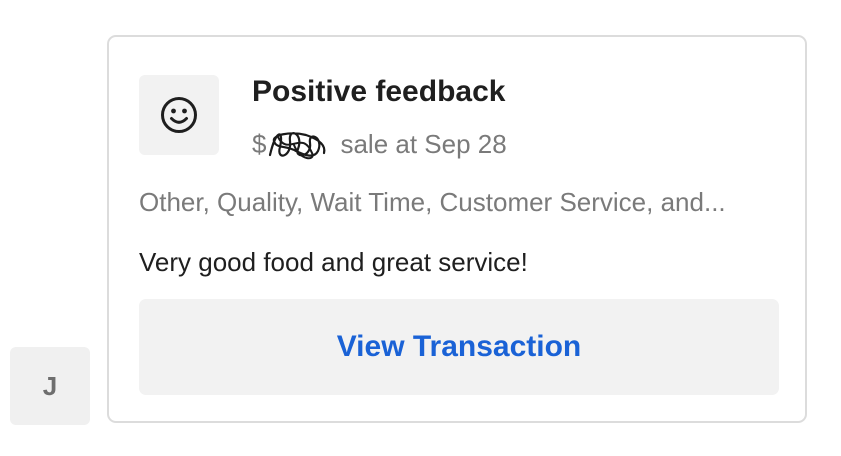 The width and height of the screenshot is (841, 456). I want to click on avatar: J, so click(50, 386).